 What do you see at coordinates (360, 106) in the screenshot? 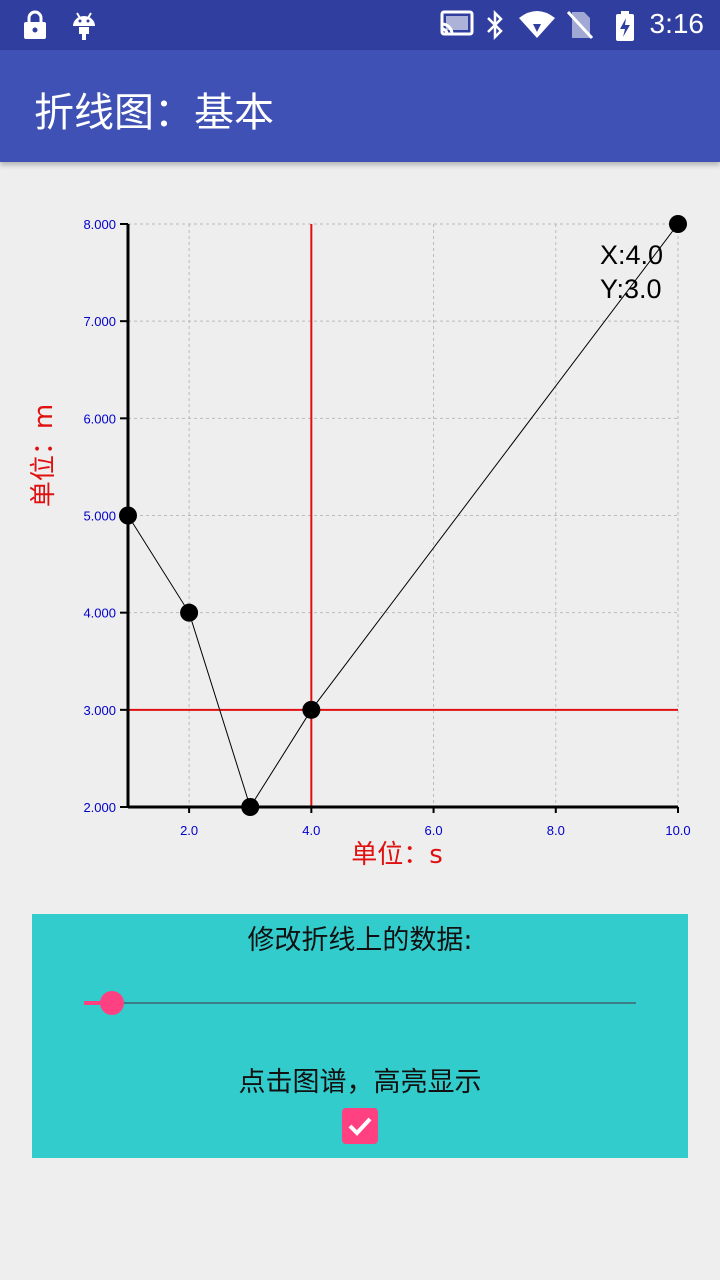
I see `app-bar: 折线图：基本` at bounding box center [360, 106].